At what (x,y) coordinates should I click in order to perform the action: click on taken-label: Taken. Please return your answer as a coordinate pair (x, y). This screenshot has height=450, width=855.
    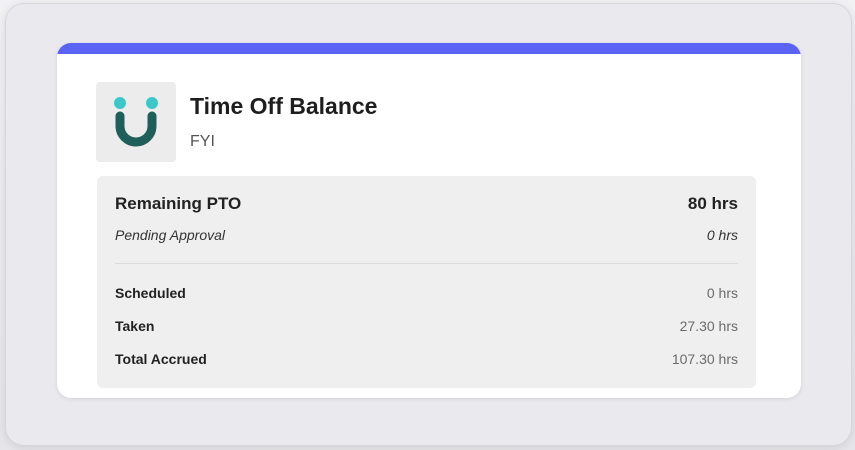
    Looking at the image, I should click on (135, 326).